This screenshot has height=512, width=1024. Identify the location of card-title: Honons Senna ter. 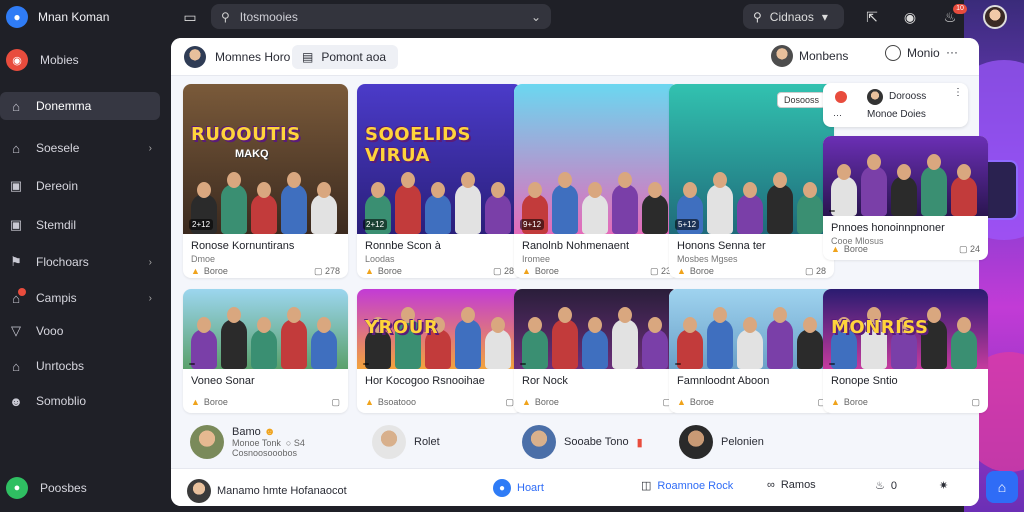
(721, 246).